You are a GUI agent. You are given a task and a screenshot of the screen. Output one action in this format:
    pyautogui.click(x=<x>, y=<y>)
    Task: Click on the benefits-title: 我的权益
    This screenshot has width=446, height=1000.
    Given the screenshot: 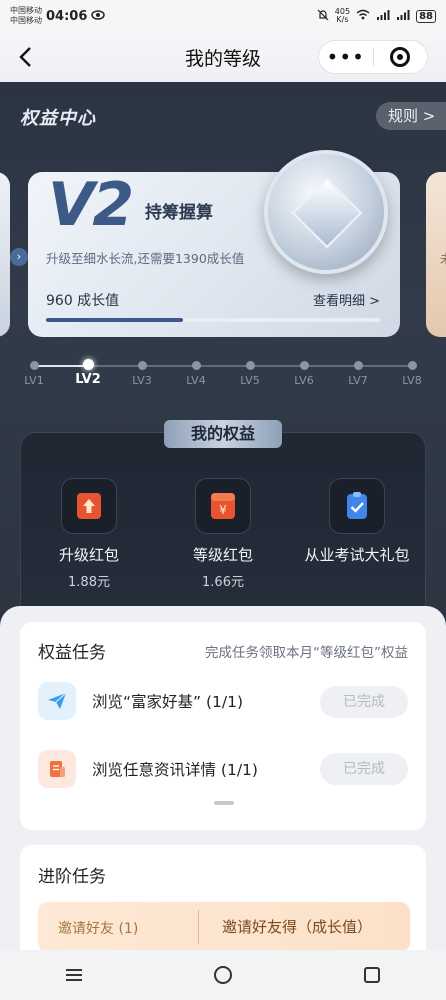 What is the action you would take?
    pyautogui.click(x=223, y=434)
    